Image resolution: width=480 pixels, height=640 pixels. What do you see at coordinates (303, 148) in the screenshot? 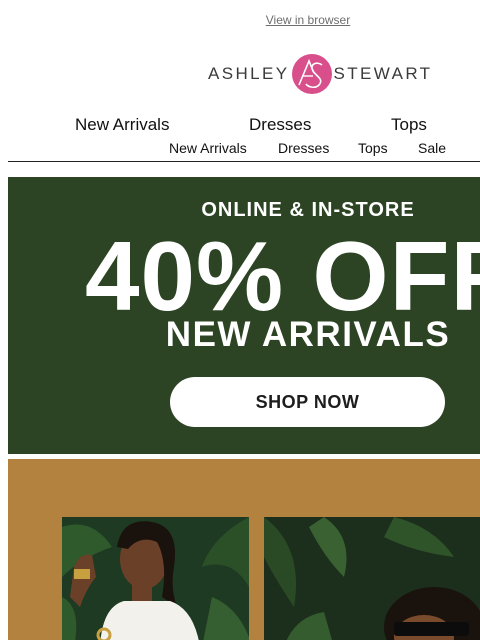
I see `nav-secondary-dresses: Dresses` at bounding box center [303, 148].